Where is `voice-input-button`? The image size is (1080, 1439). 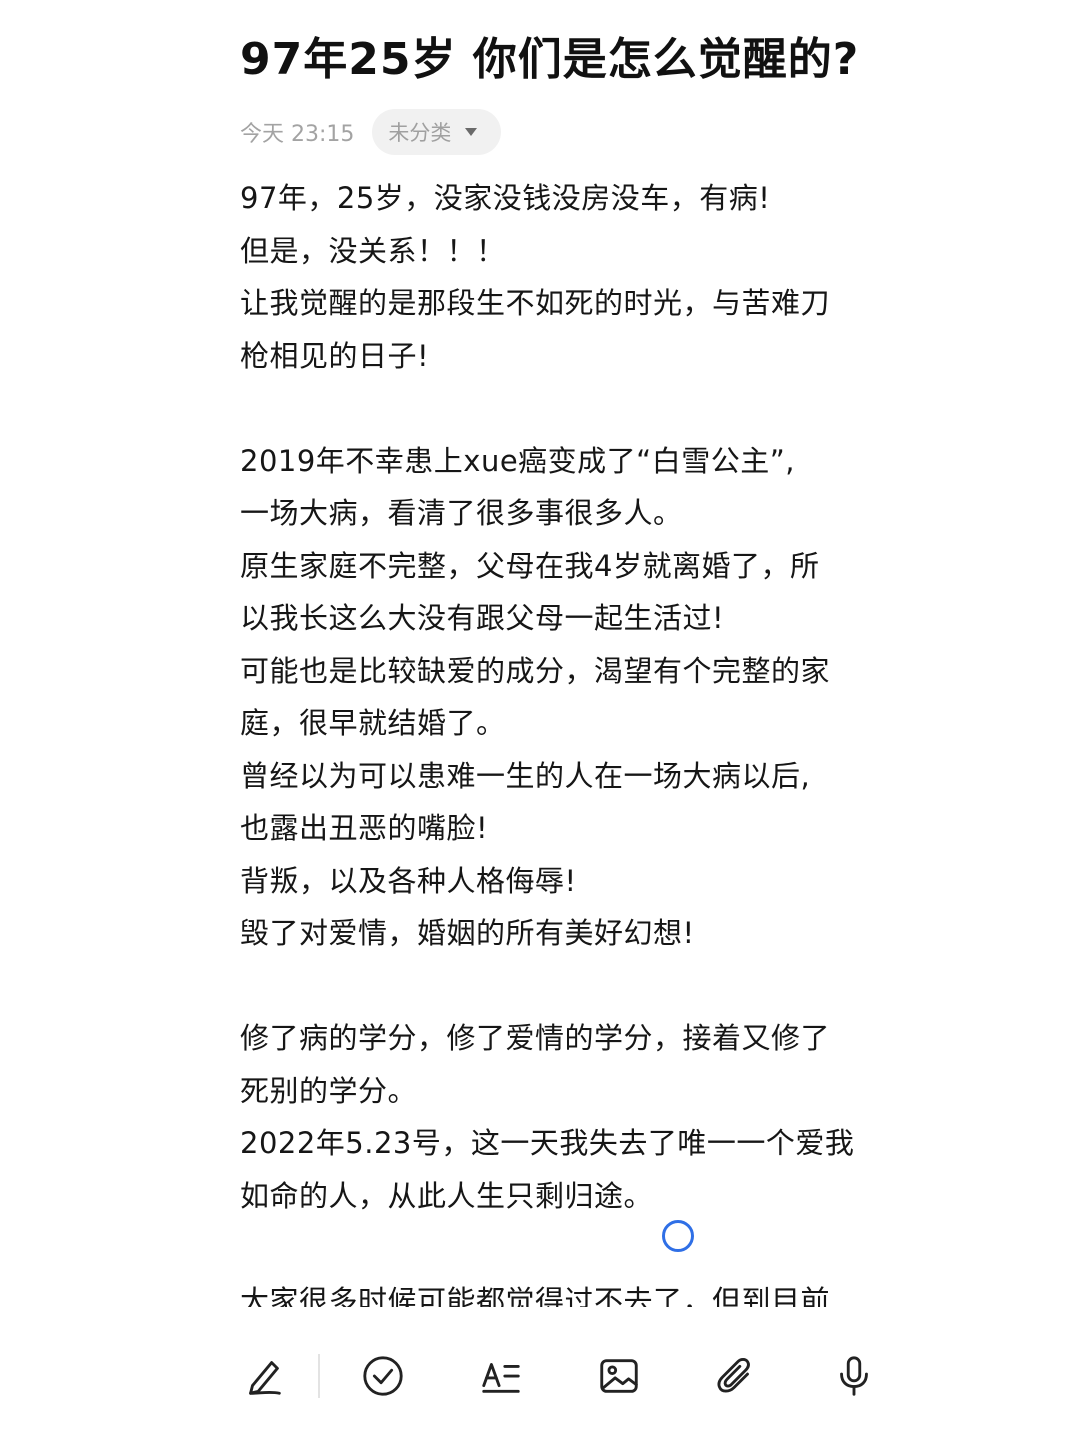 voice-input-button is located at coordinates (854, 1376).